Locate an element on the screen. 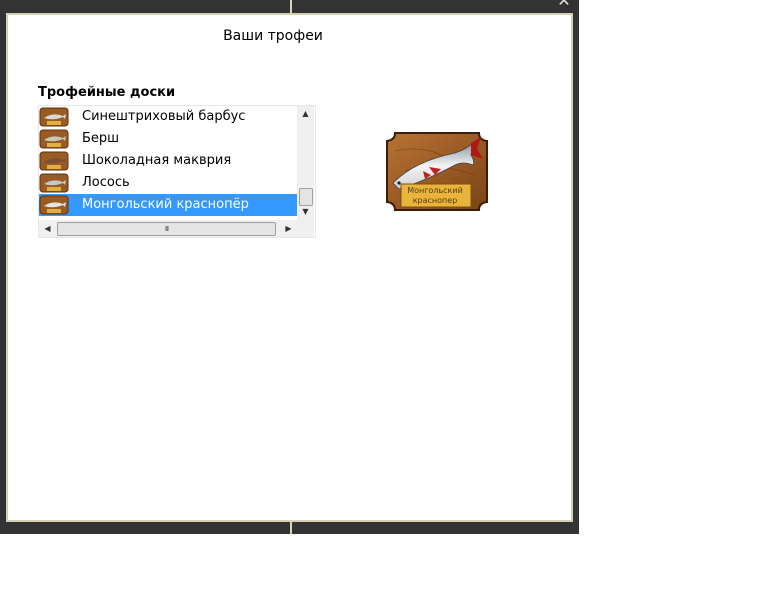  list-item-label: Берш is located at coordinates (101, 138).